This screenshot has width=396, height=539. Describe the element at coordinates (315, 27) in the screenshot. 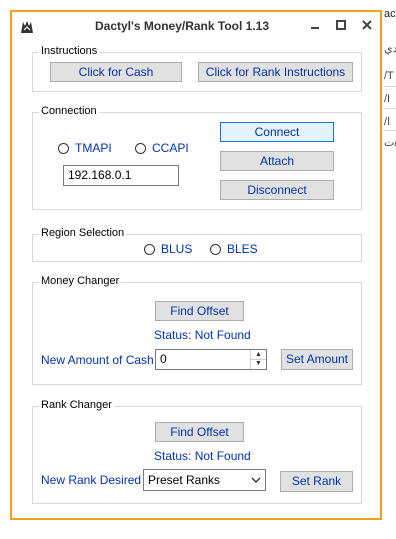

I see `minimize-button` at that location.